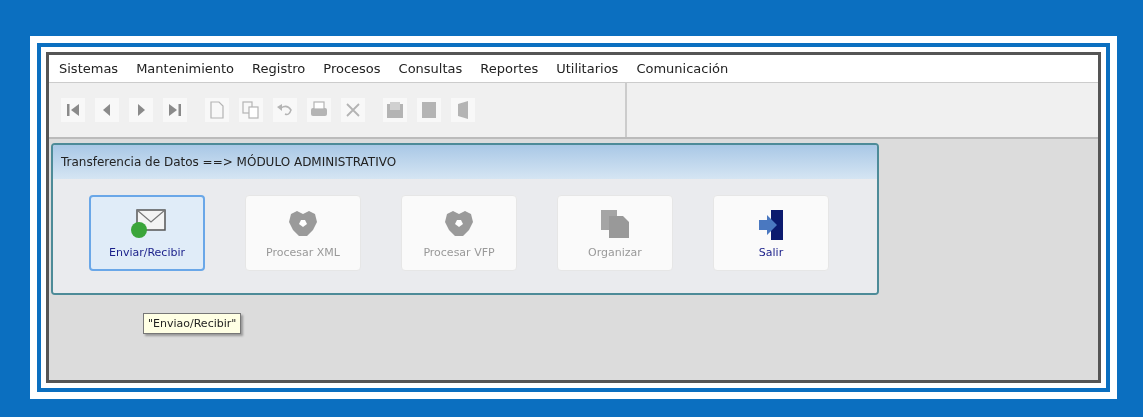  What do you see at coordinates (192, 323) in the screenshot?
I see `tooltip: "Enviao/Recibir"` at bounding box center [192, 323].